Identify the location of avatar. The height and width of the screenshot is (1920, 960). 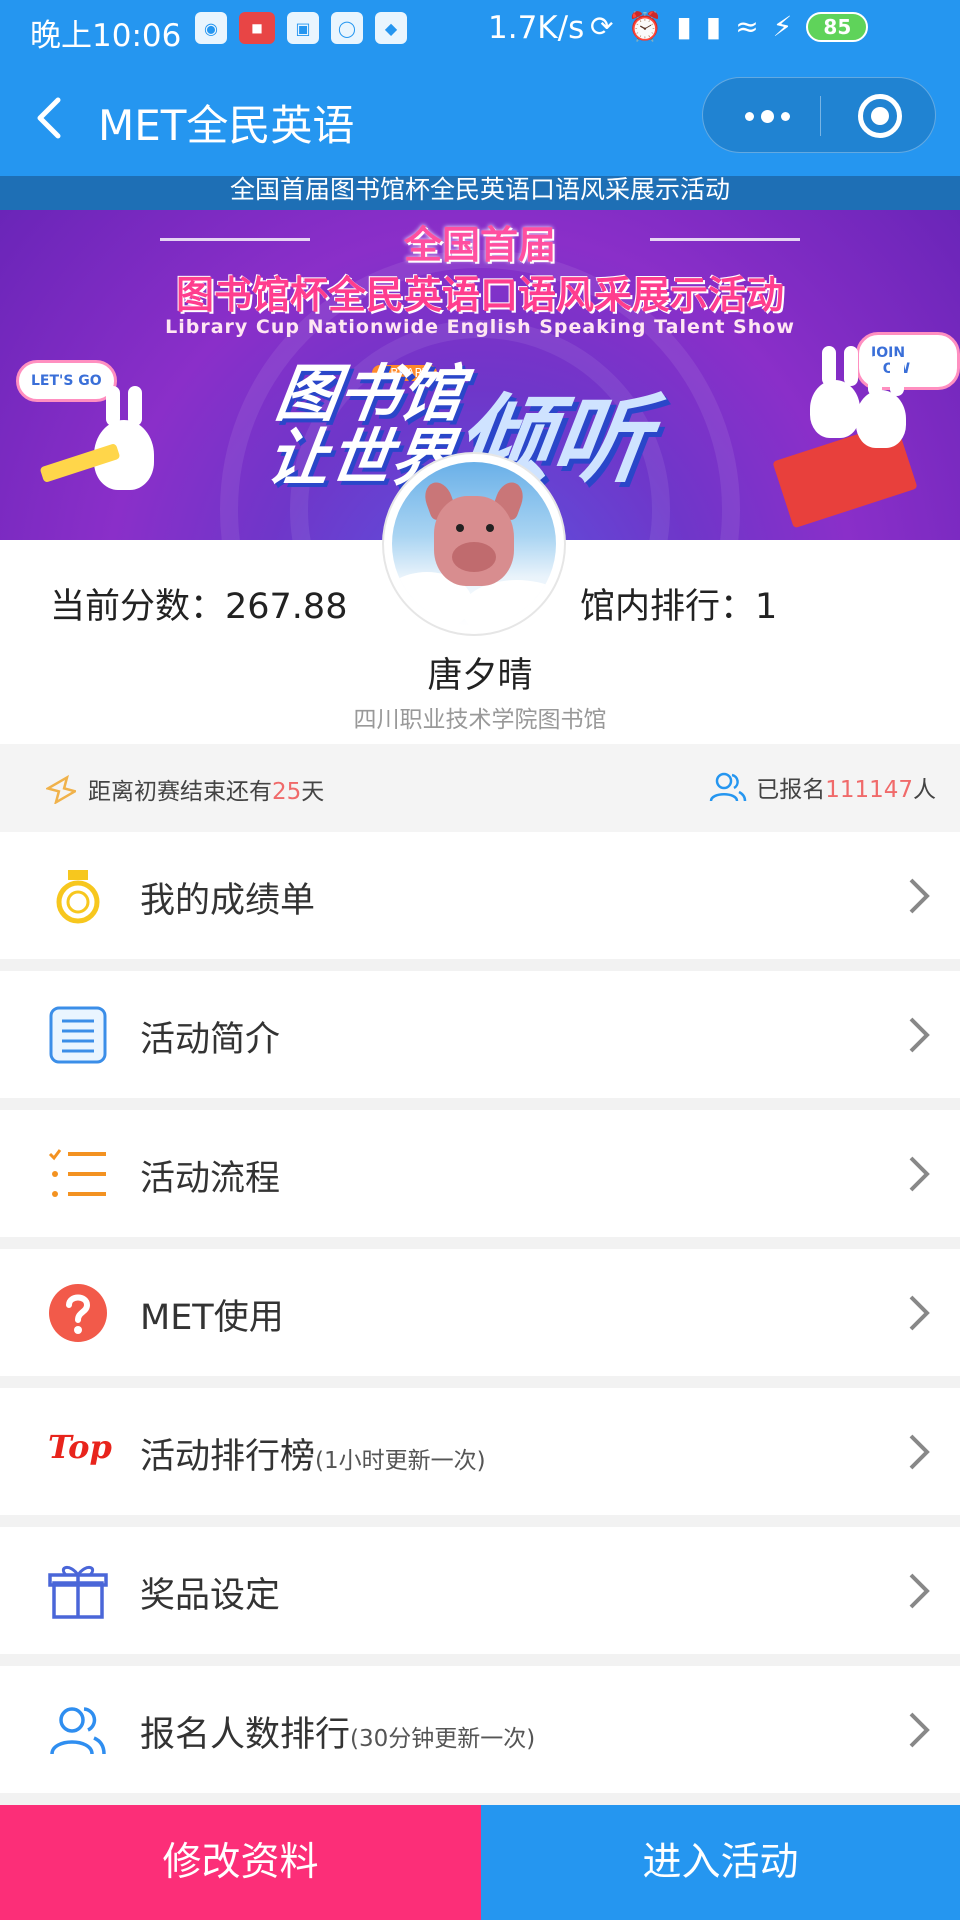
(474, 544).